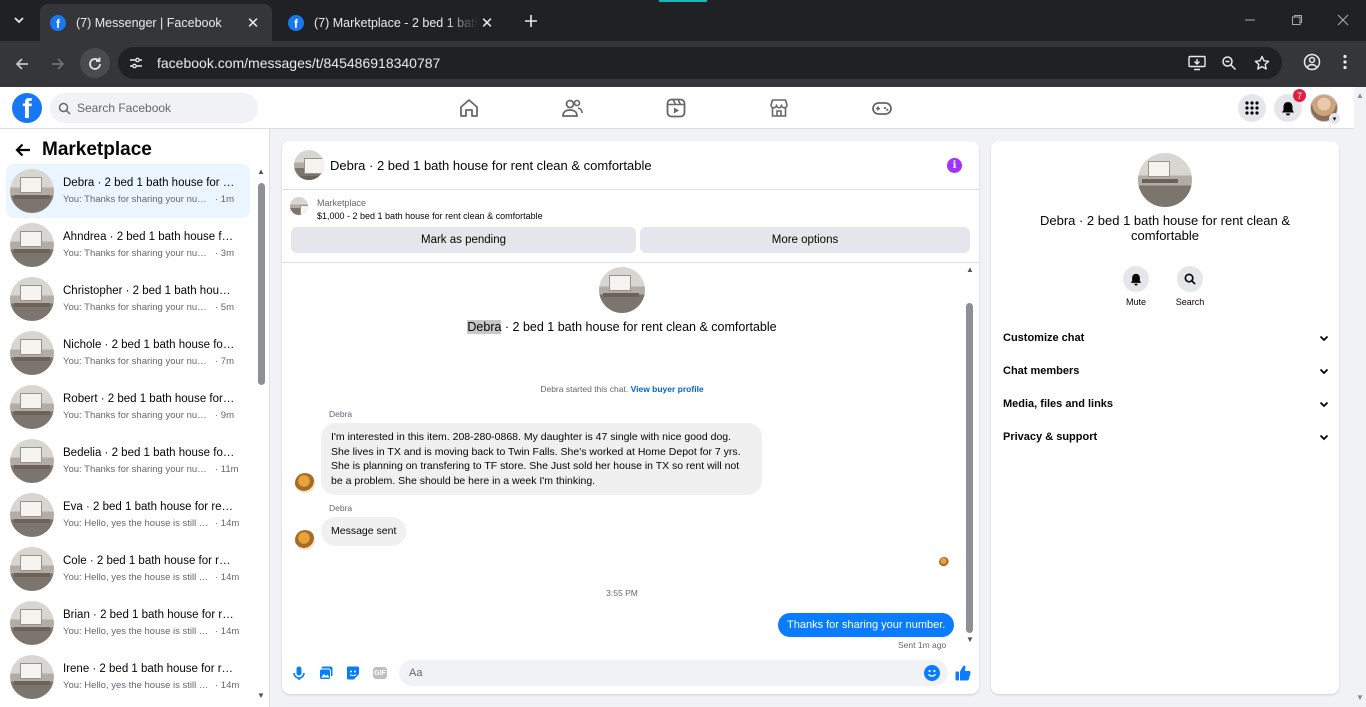 The width and height of the screenshot is (1366, 707). I want to click on video-icon, so click(676, 108).